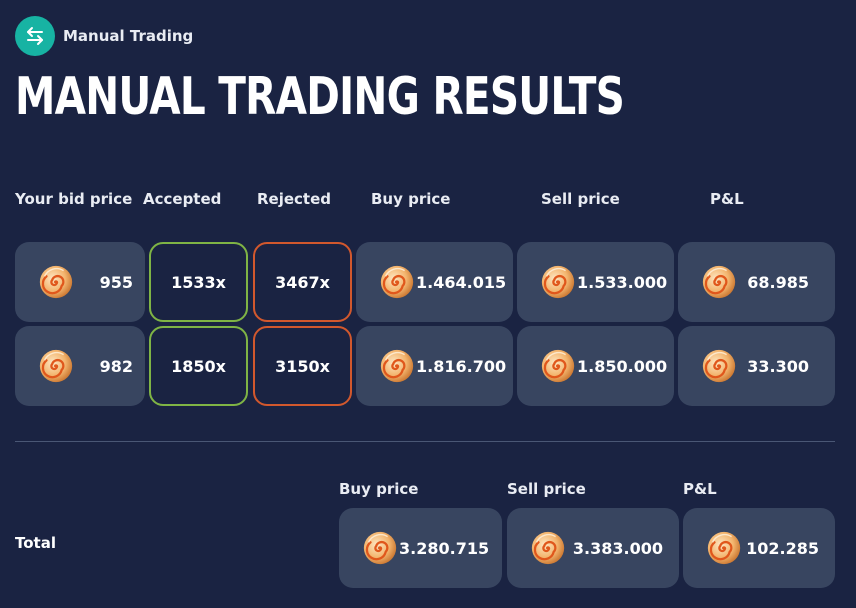 The image size is (856, 608). Describe the element at coordinates (778, 366) in the screenshot. I see `pnl-value: 33.300` at that location.